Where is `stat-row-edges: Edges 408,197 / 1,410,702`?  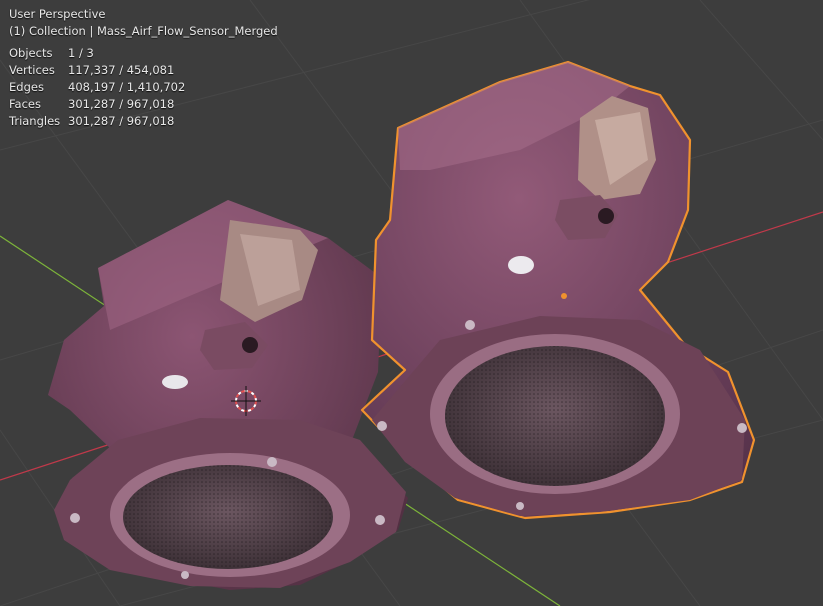
stat-row-edges: Edges 408,197 / 1,410,702 is located at coordinates (97, 87).